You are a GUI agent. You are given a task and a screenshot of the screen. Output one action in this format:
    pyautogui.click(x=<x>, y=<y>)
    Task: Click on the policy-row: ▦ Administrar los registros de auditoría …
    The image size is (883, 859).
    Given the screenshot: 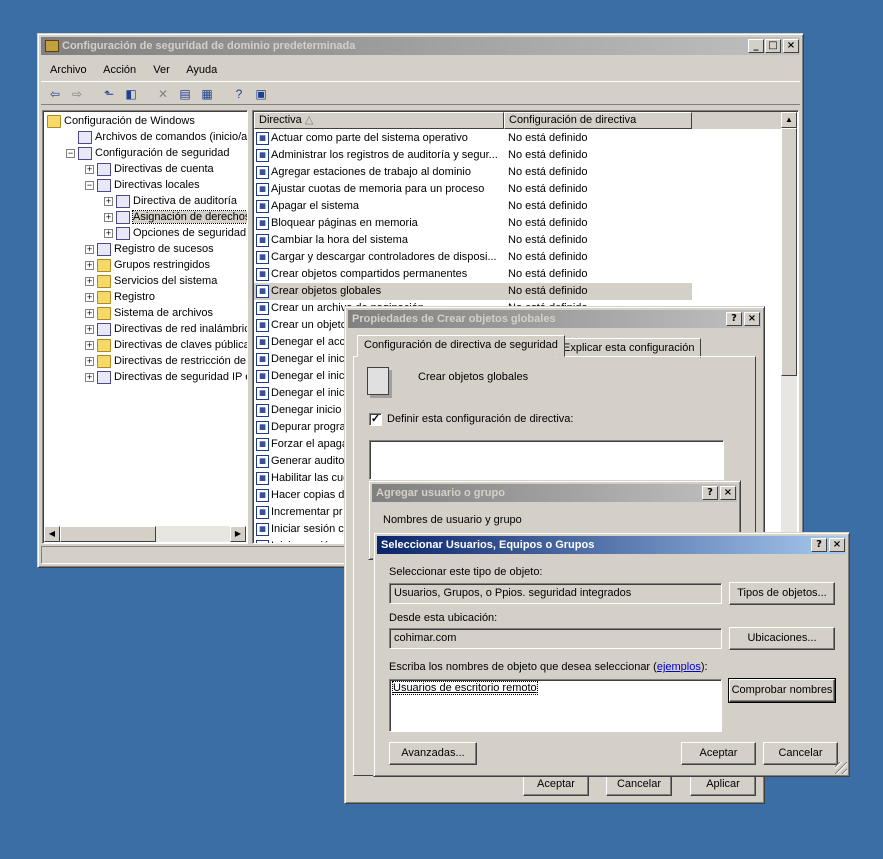 What is the action you would take?
    pyautogui.click(x=514, y=155)
    